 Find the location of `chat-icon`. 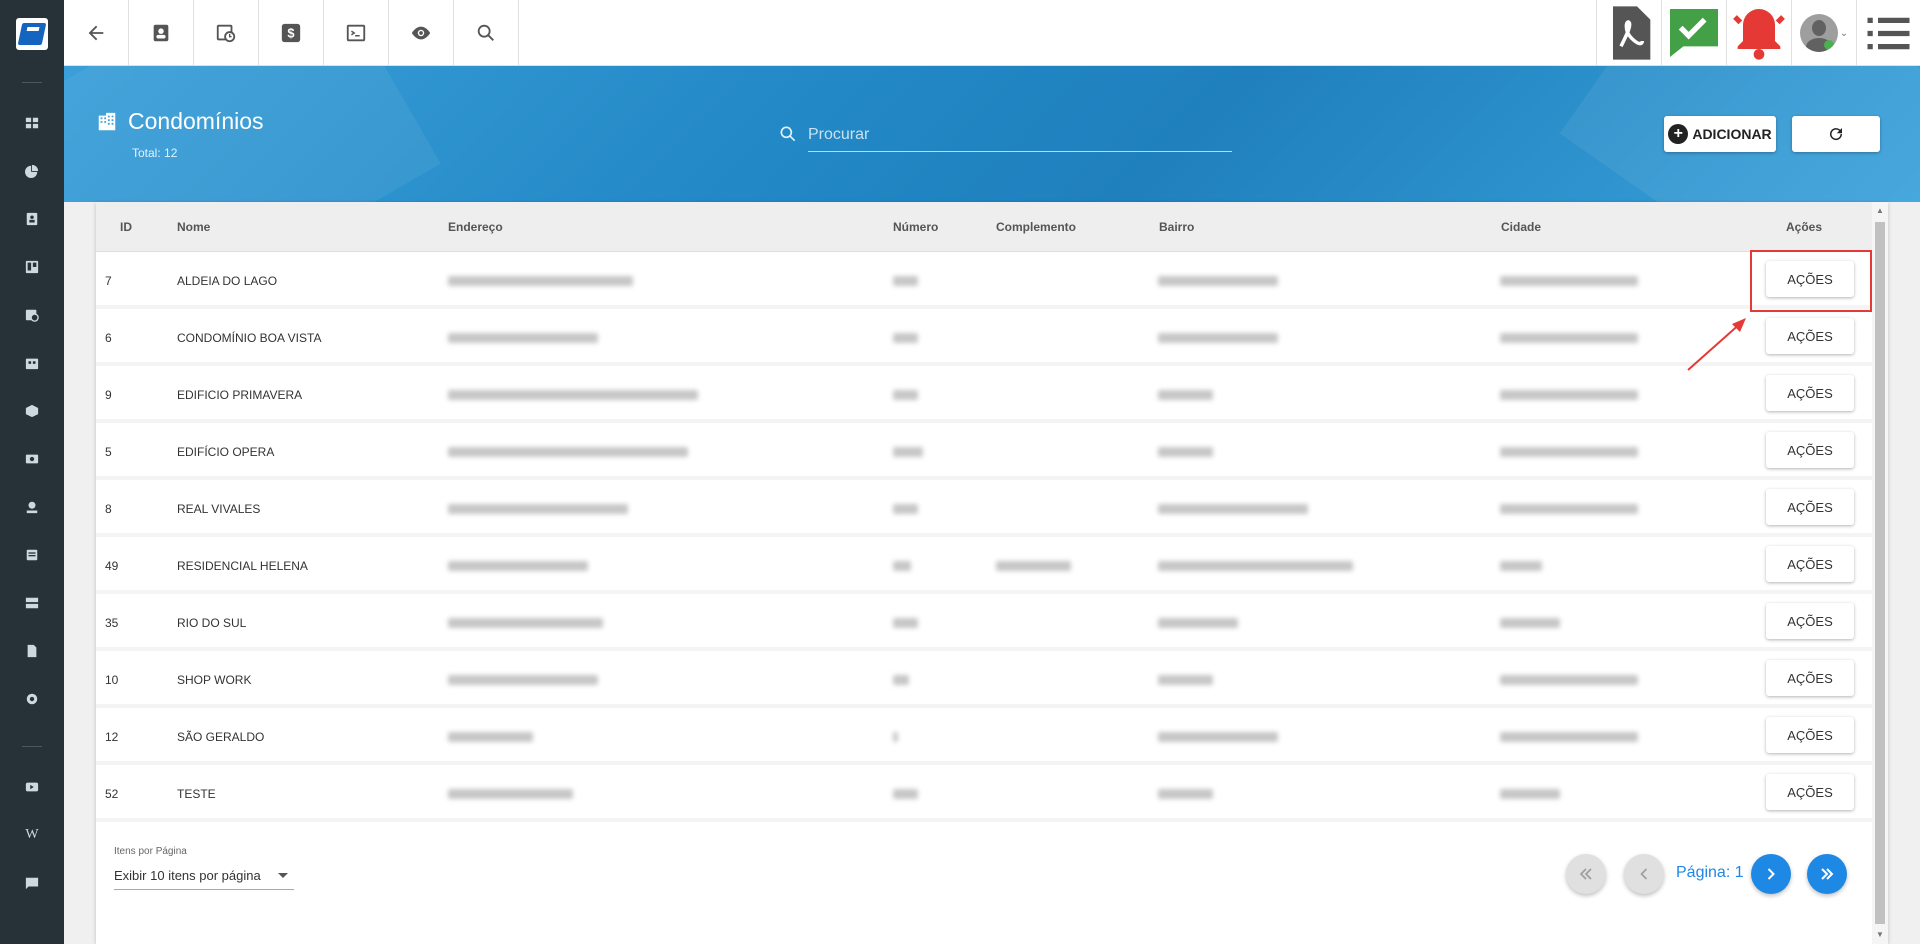

chat-icon is located at coordinates (32, 883).